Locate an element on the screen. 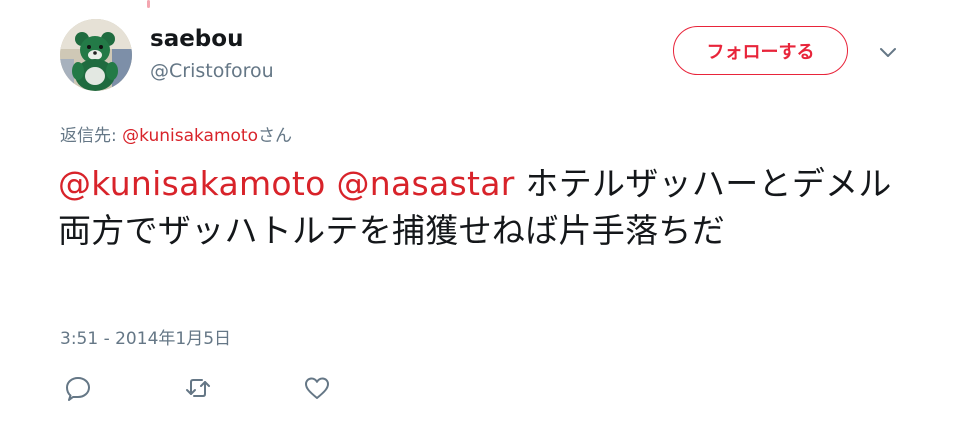  chevron-down-icon is located at coordinates (888, 53).